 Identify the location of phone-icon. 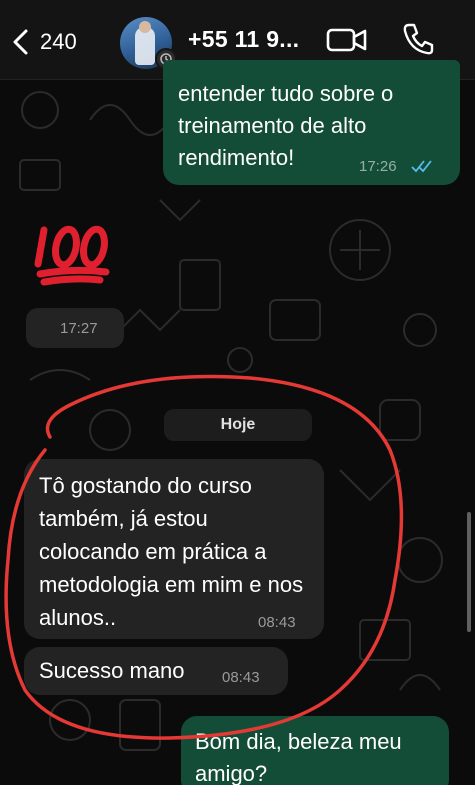
(418, 39).